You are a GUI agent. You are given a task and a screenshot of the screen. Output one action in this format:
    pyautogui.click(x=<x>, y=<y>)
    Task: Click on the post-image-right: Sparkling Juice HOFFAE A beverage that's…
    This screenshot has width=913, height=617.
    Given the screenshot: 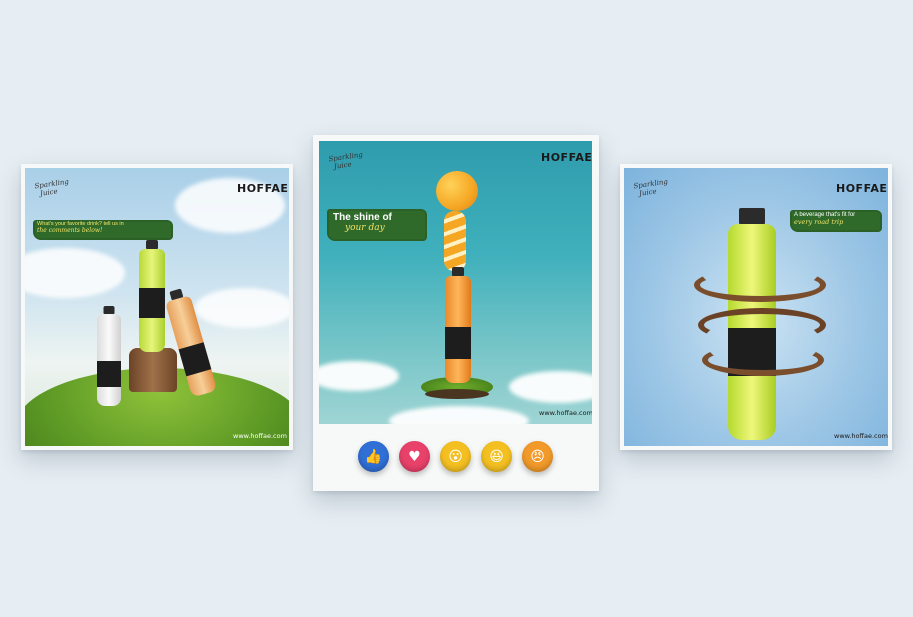 What is the action you would take?
    pyautogui.click(x=756, y=307)
    